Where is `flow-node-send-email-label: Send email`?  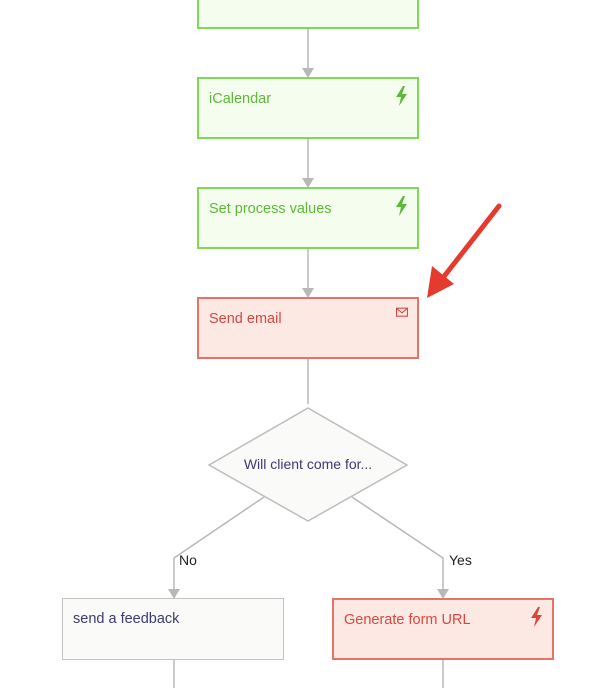
flow-node-send-email-label: Send email is located at coordinates (245, 319).